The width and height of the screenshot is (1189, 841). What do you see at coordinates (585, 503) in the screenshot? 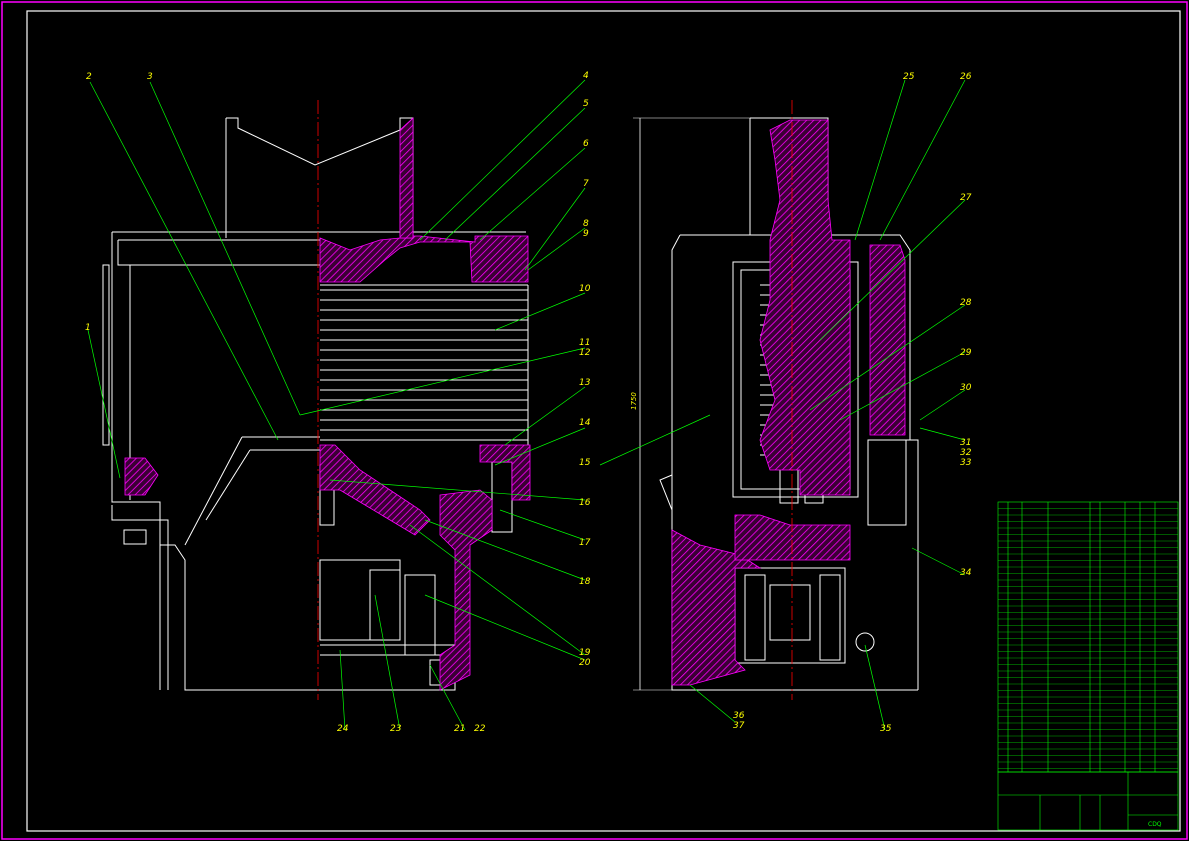
I see `label-16: 16` at bounding box center [585, 503].